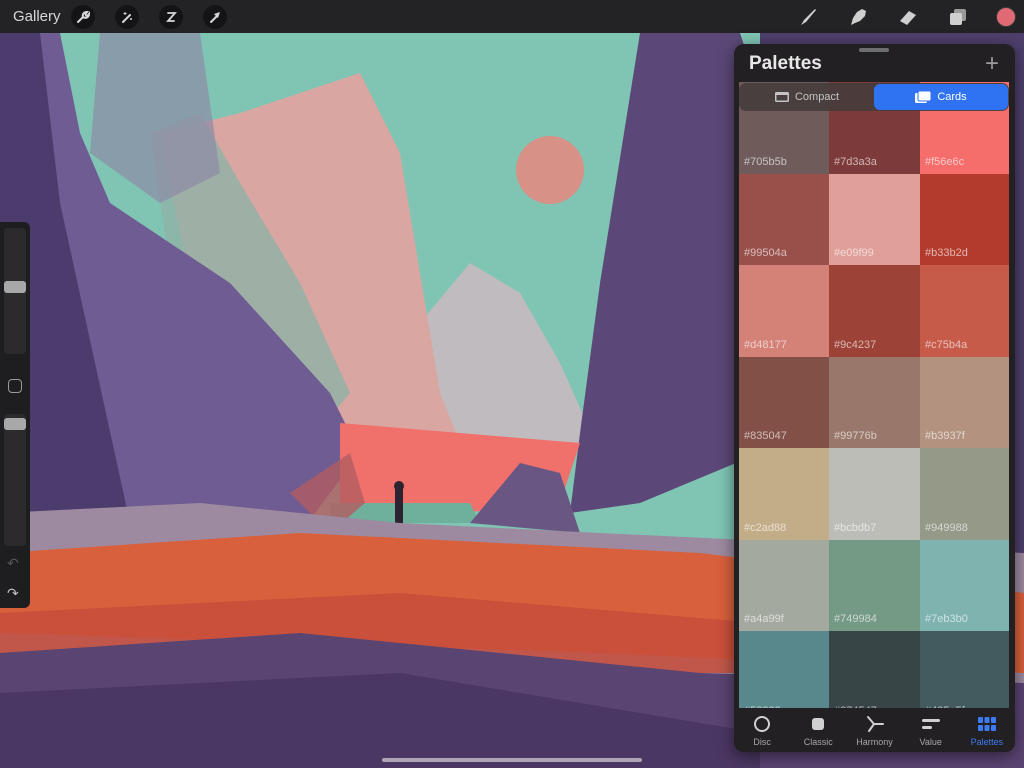 The width and height of the screenshot is (1024, 768). What do you see at coordinates (765, 527) in the screenshot?
I see `swatch-hex-label: #c2ad88` at bounding box center [765, 527].